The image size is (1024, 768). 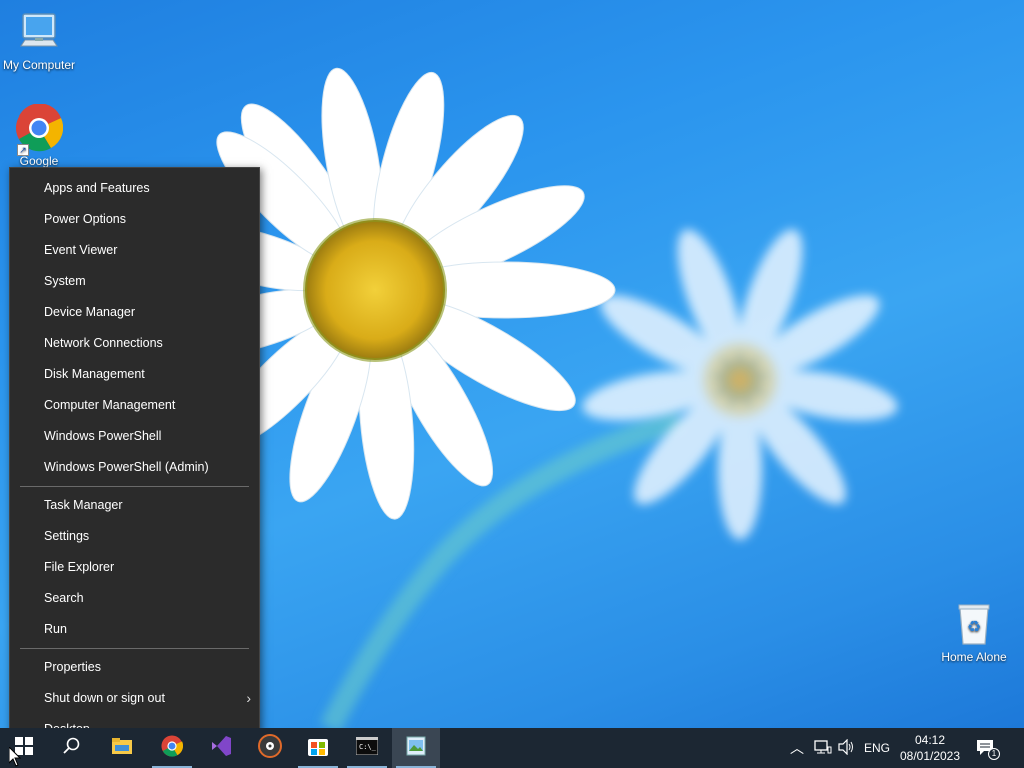 What do you see at coordinates (39, 32) in the screenshot?
I see `computer-icon` at bounding box center [39, 32].